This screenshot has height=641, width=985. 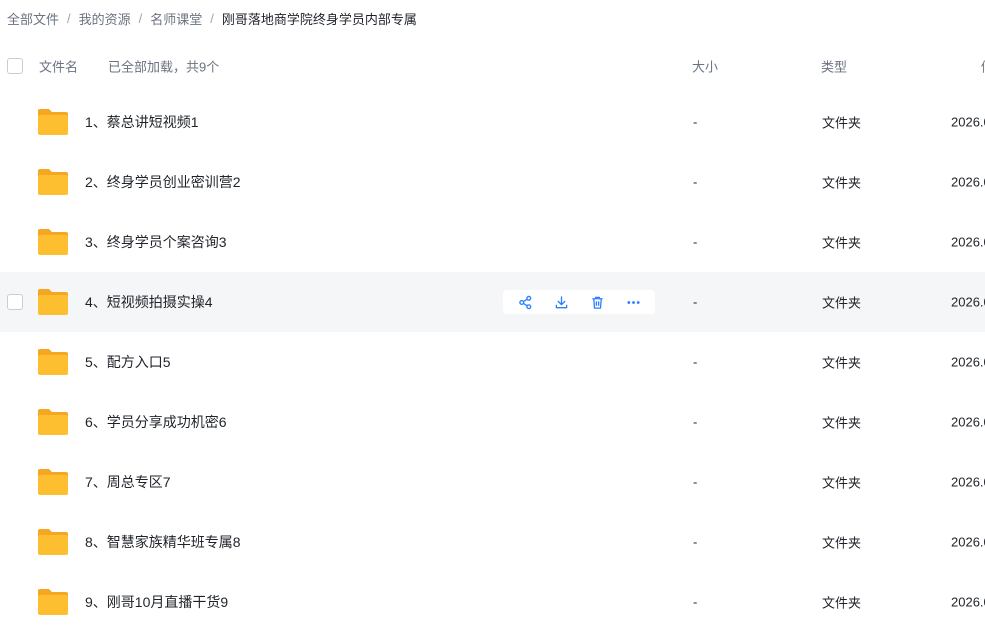 What do you see at coordinates (58, 66) in the screenshot?
I see `column-header-name: 文件名` at bounding box center [58, 66].